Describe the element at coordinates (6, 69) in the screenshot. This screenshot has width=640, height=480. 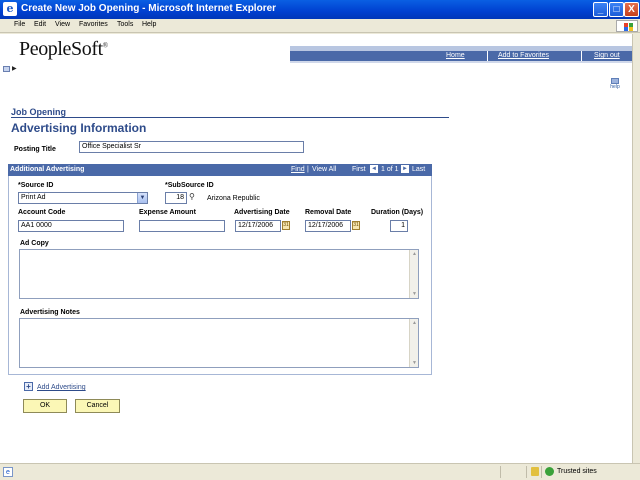
I see `menu-collapse-icon` at that location.